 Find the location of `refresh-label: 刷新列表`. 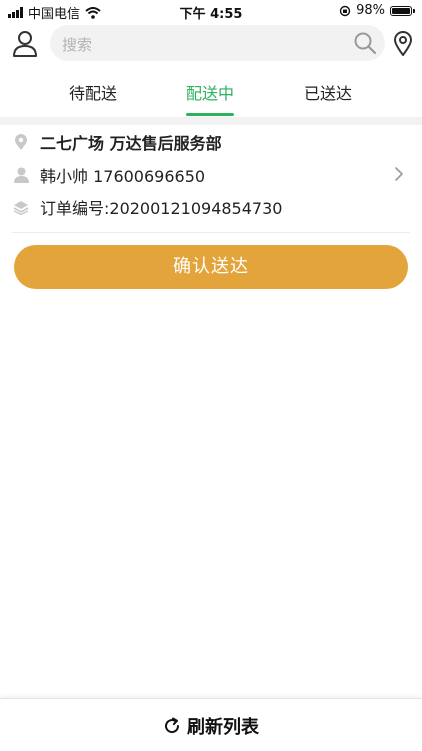

refresh-label: 刷新列表 is located at coordinates (223, 727).